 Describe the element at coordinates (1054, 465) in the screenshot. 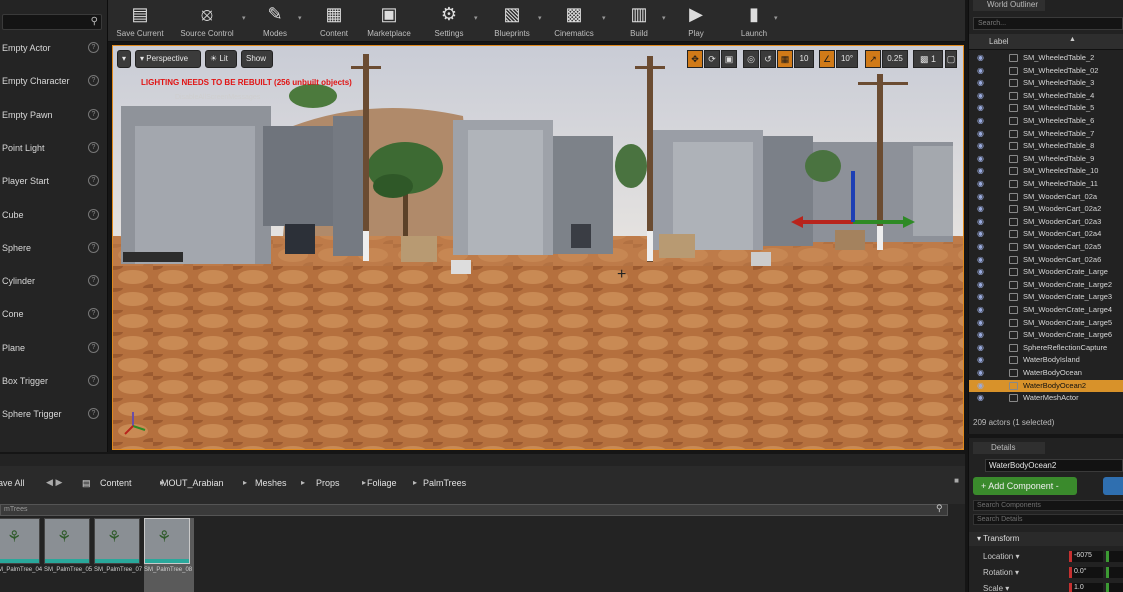

I see `actor-name-field: WaterBodyOcean2` at that location.